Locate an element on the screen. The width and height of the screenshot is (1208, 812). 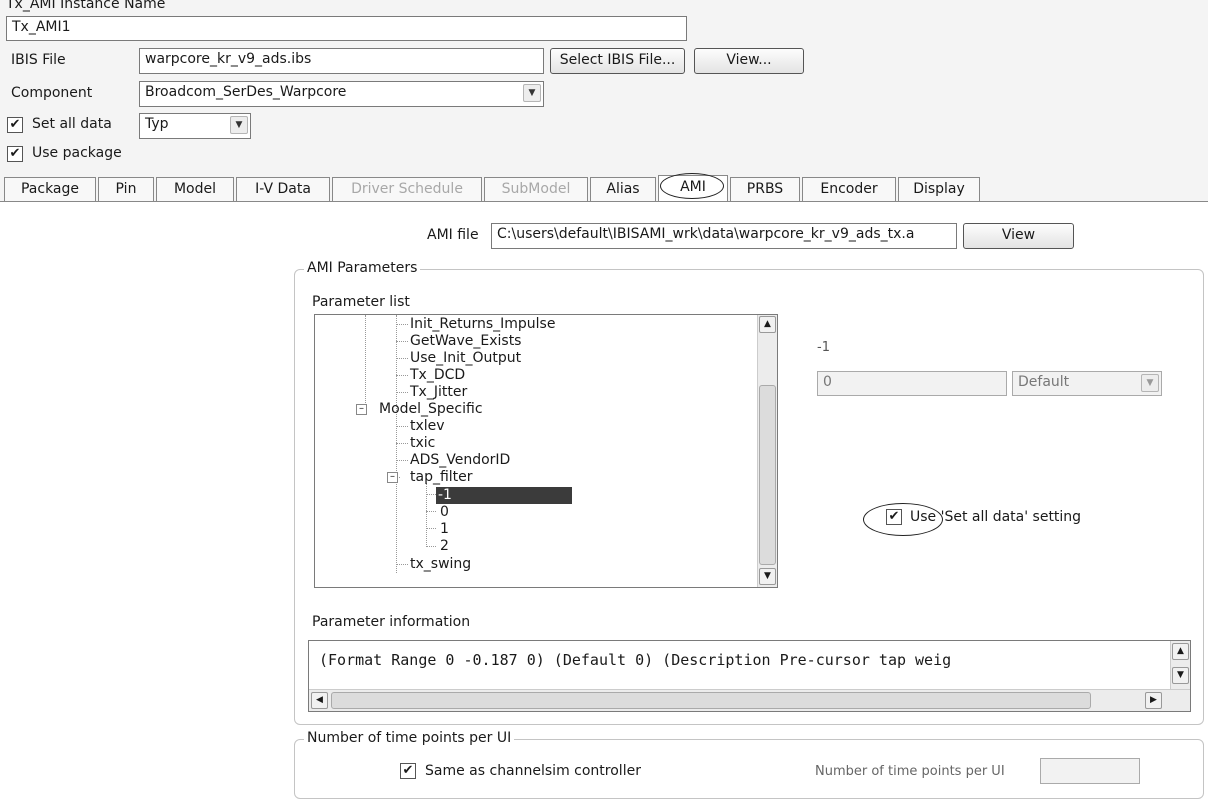
info-horizontal-scrollbar: ◀ ▶ is located at coordinates (749, 700).